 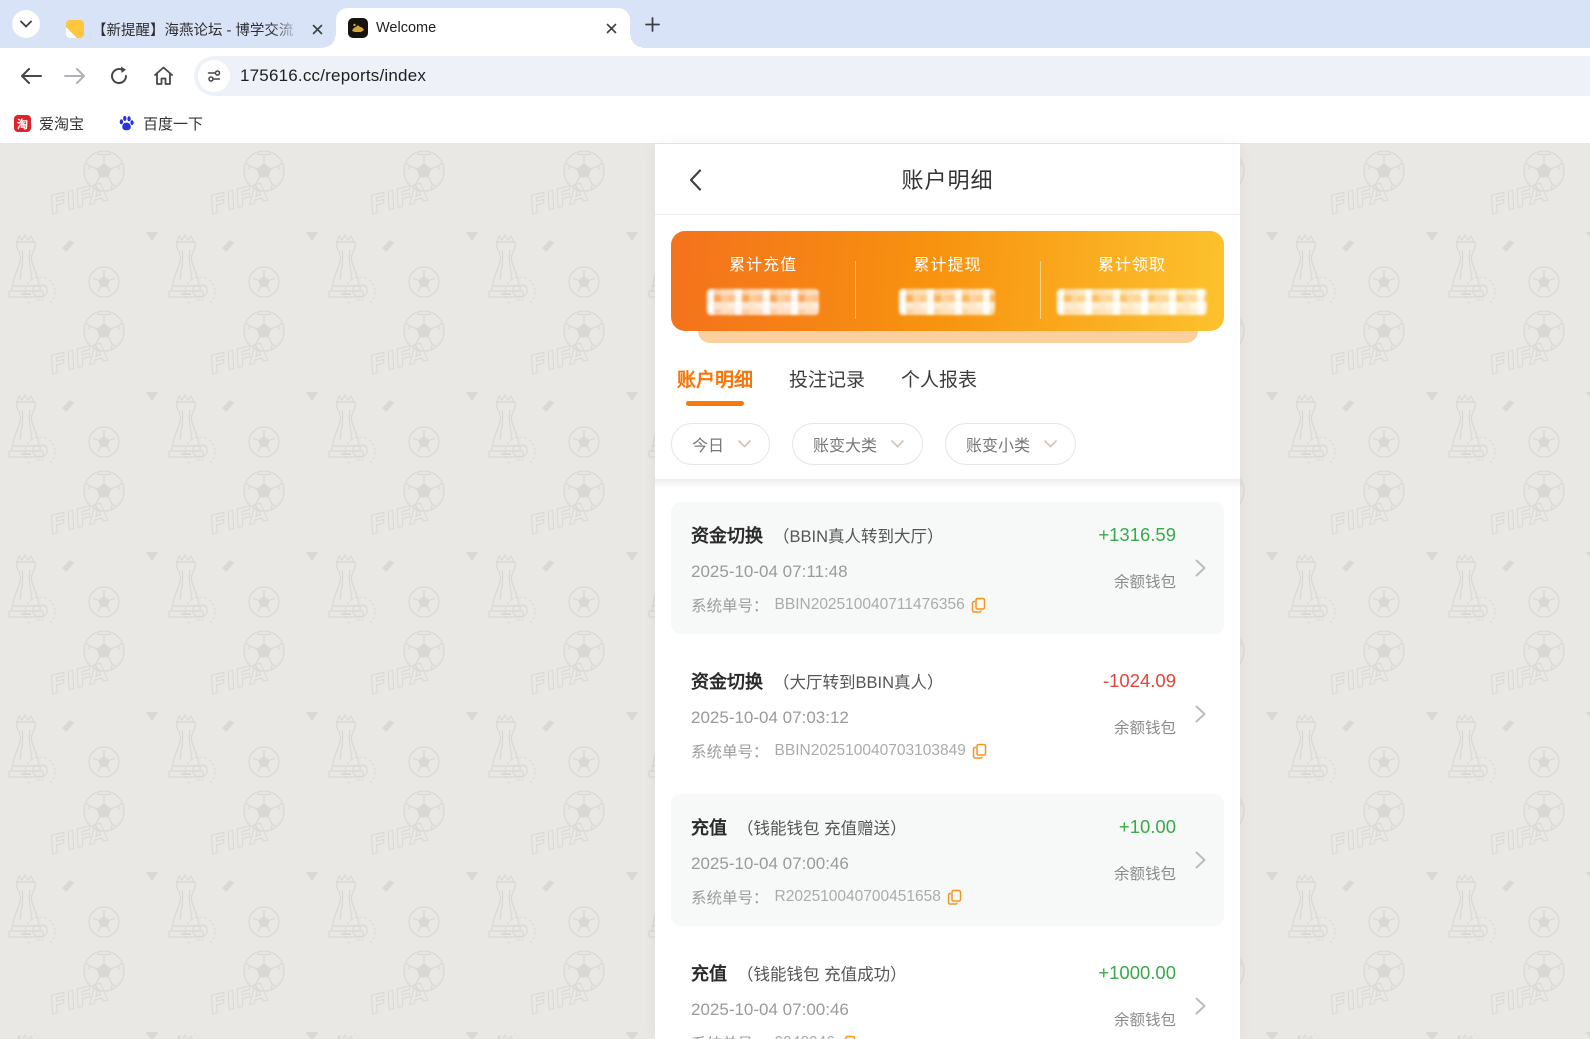 I want to click on tab-label: 账户明细, so click(x=715, y=380).